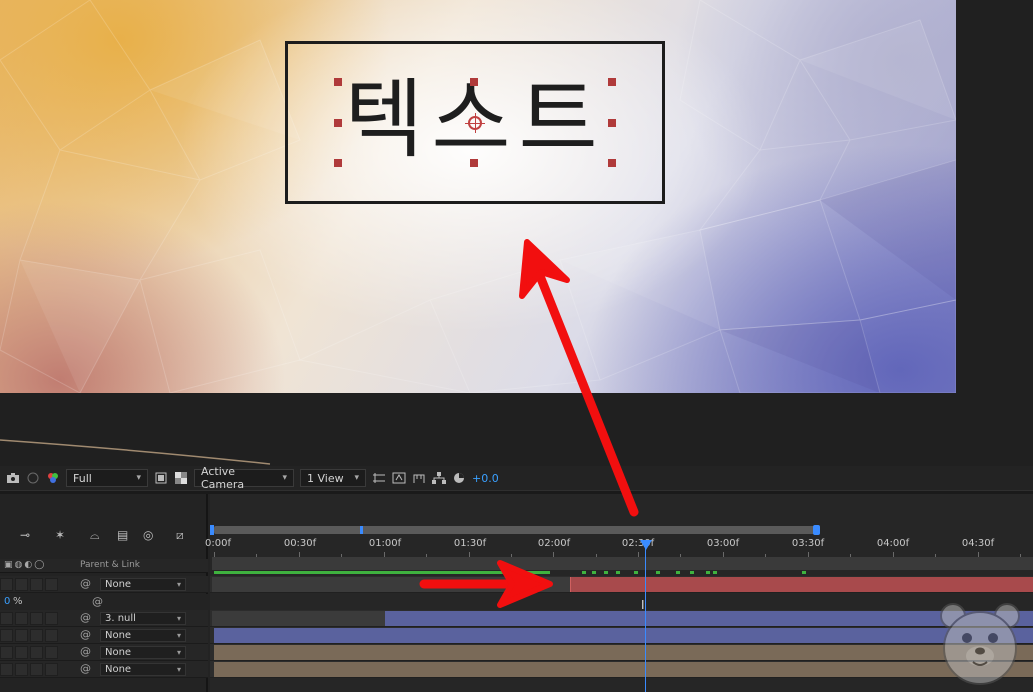 The height and width of the screenshot is (692, 1033). I want to click on annotation-arrows, so click(529, 423).